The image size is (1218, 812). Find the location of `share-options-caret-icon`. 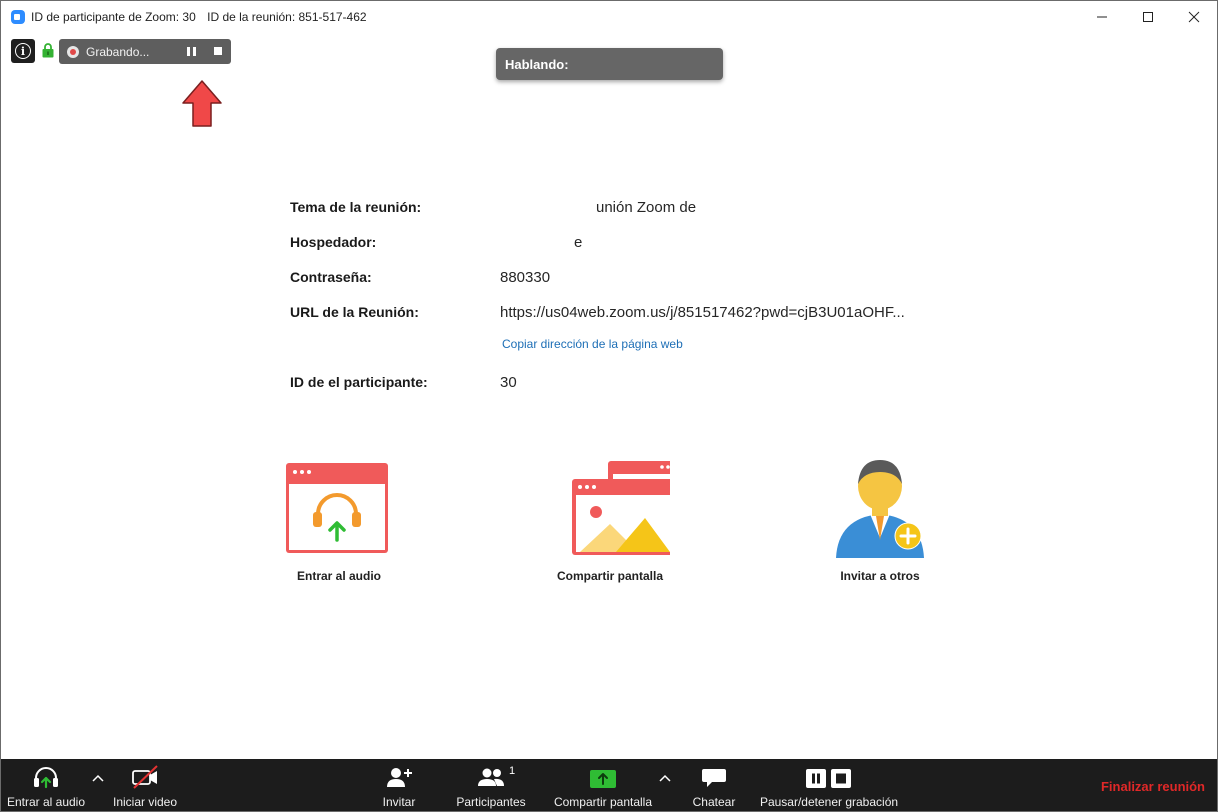

share-options-caret-icon is located at coordinates (665, 778).